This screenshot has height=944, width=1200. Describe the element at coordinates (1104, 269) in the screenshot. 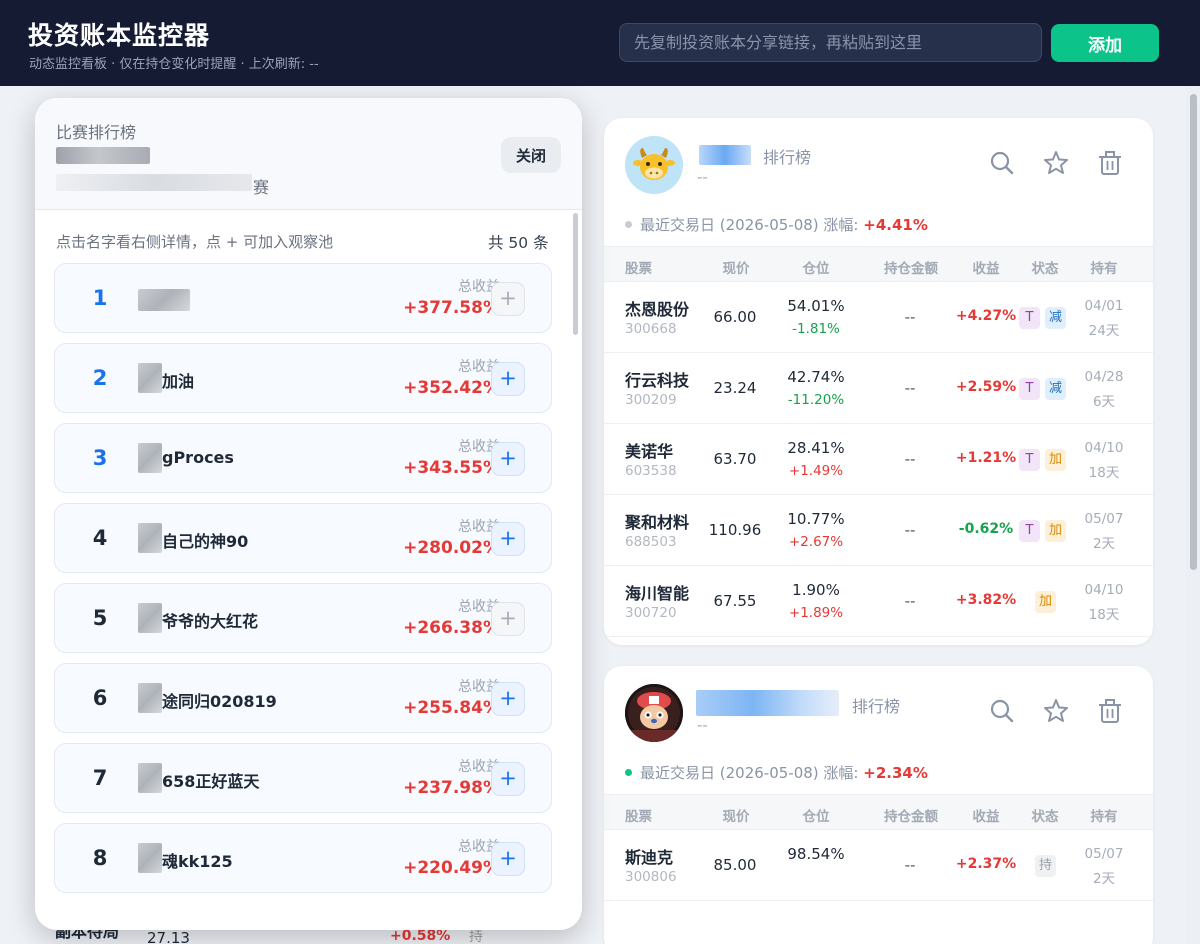

I see `col-hold: 持有` at that location.